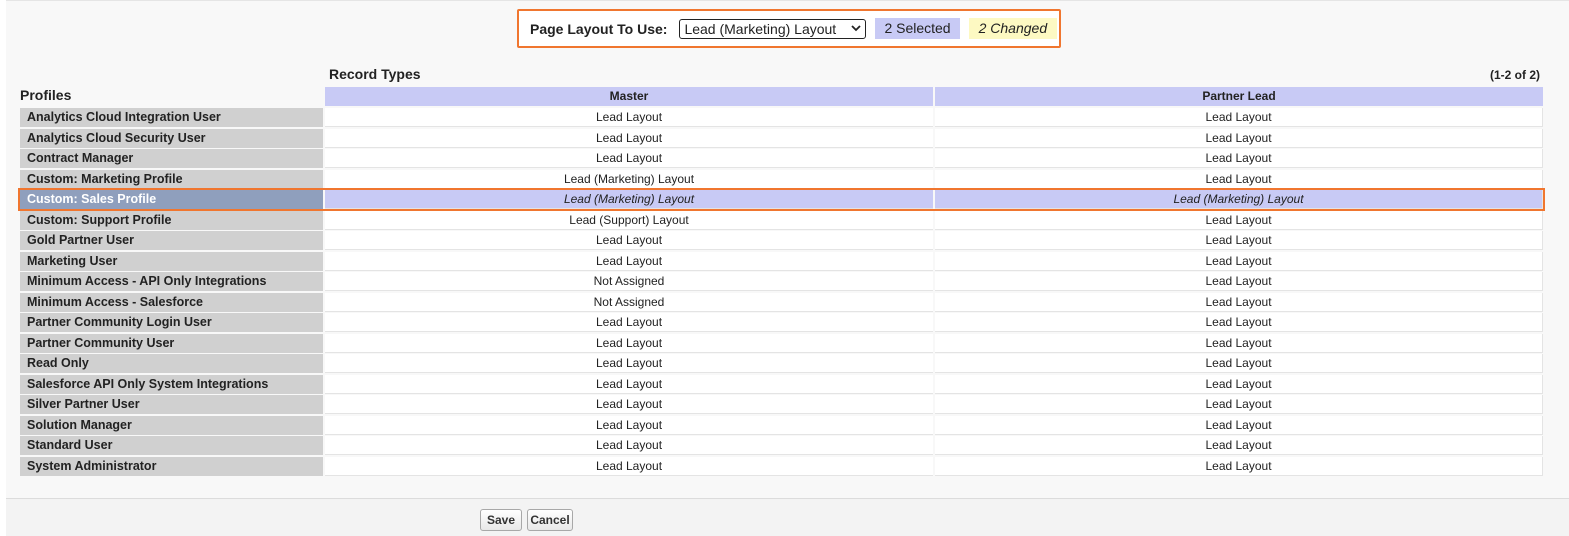 This screenshot has height=536, width=1569. Describe the element at coordinates (171, 425) in the screenshot. I see `profile-cell: Solution Manager` at that location.